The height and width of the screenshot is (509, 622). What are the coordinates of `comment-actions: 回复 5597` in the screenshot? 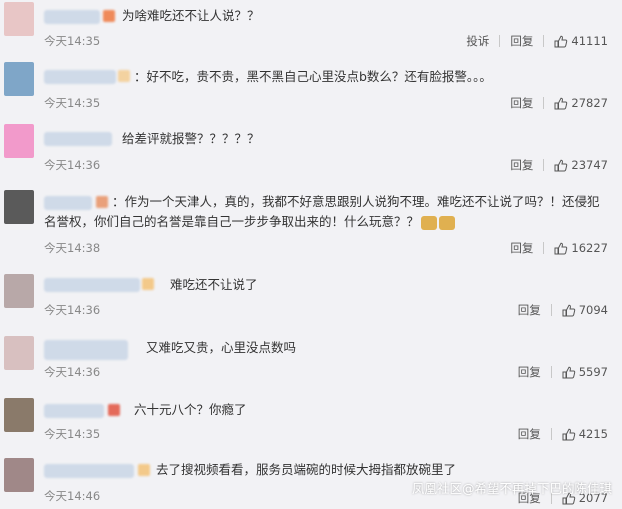 It's located at (563, 372).